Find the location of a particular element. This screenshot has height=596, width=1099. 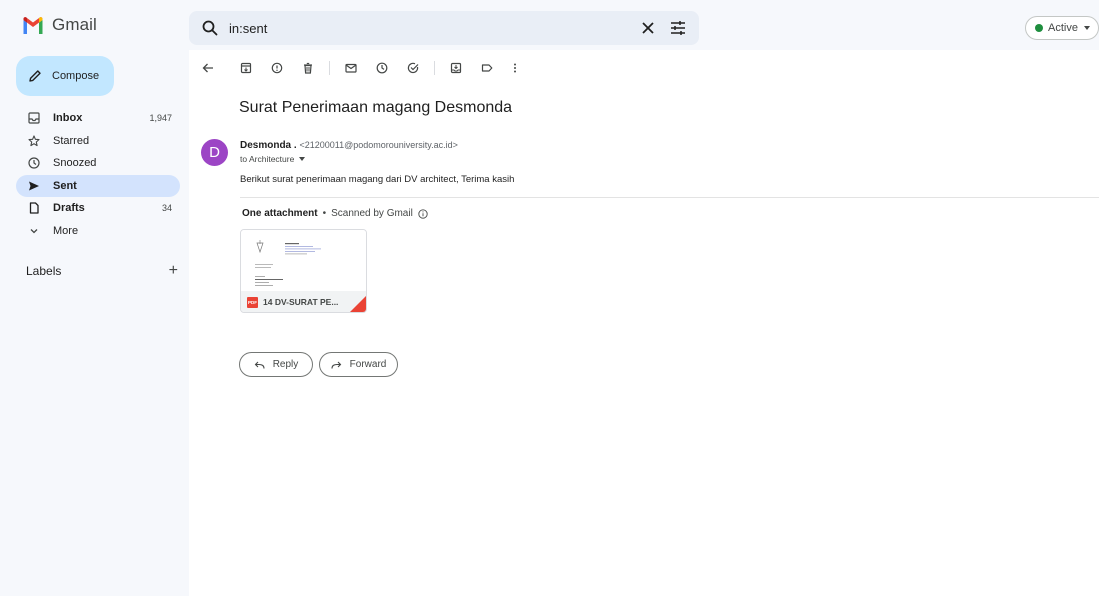

recipient-line: to Architecture is located at coordinates (273, 159).